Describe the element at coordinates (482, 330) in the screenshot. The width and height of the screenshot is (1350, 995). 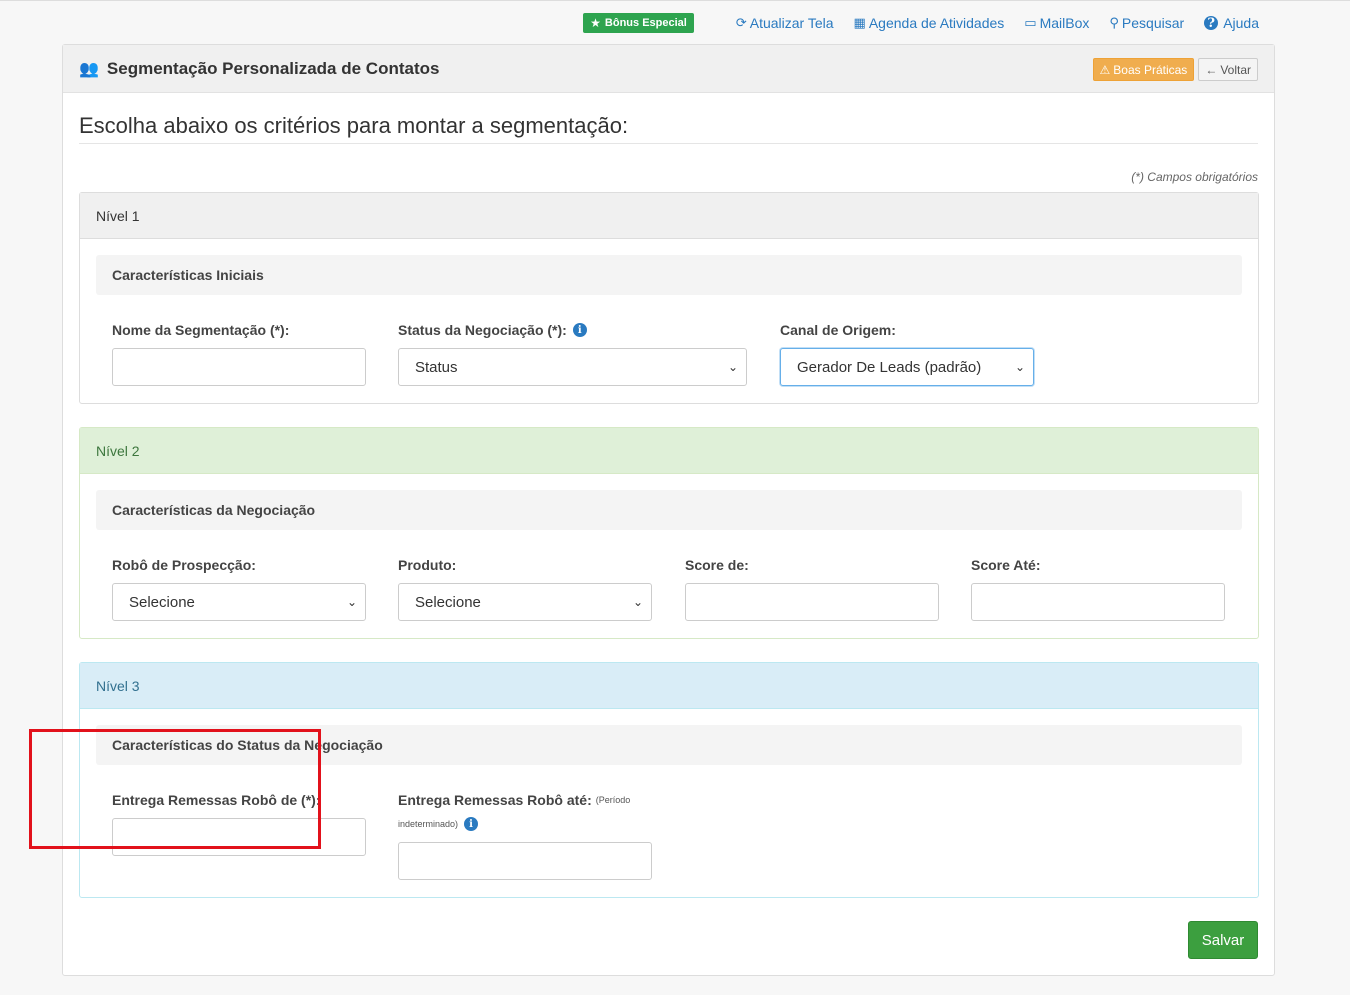
I see `status-negociacao-label: Status da Negociação (*):` at that location.